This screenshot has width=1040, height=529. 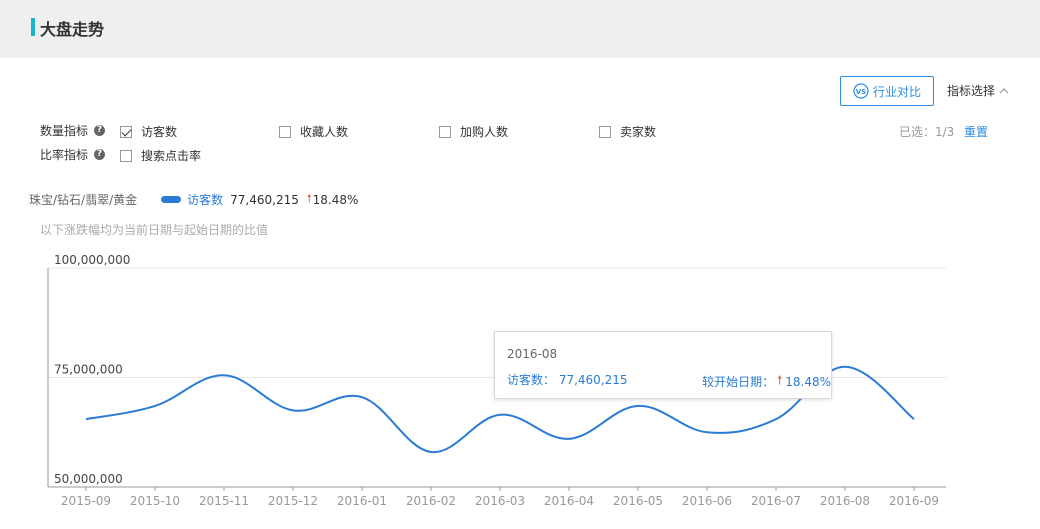 I want to click on tooltip-change: 较开始日期： 🠕 18.48%, so click(x=766, y=381).